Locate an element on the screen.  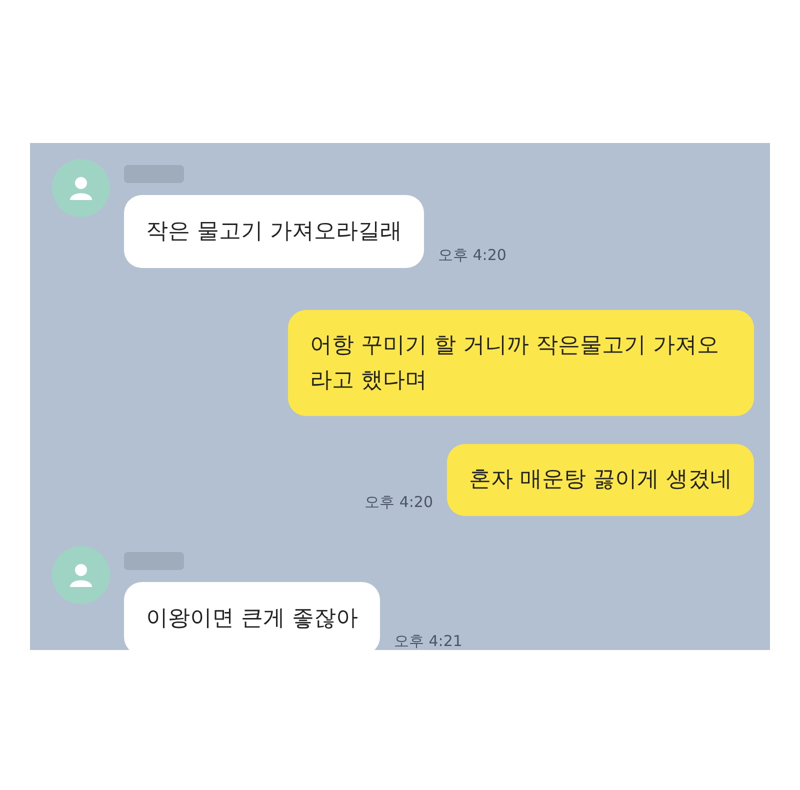
message-time: 오후 4:21 is located at coordinates (428, 641).